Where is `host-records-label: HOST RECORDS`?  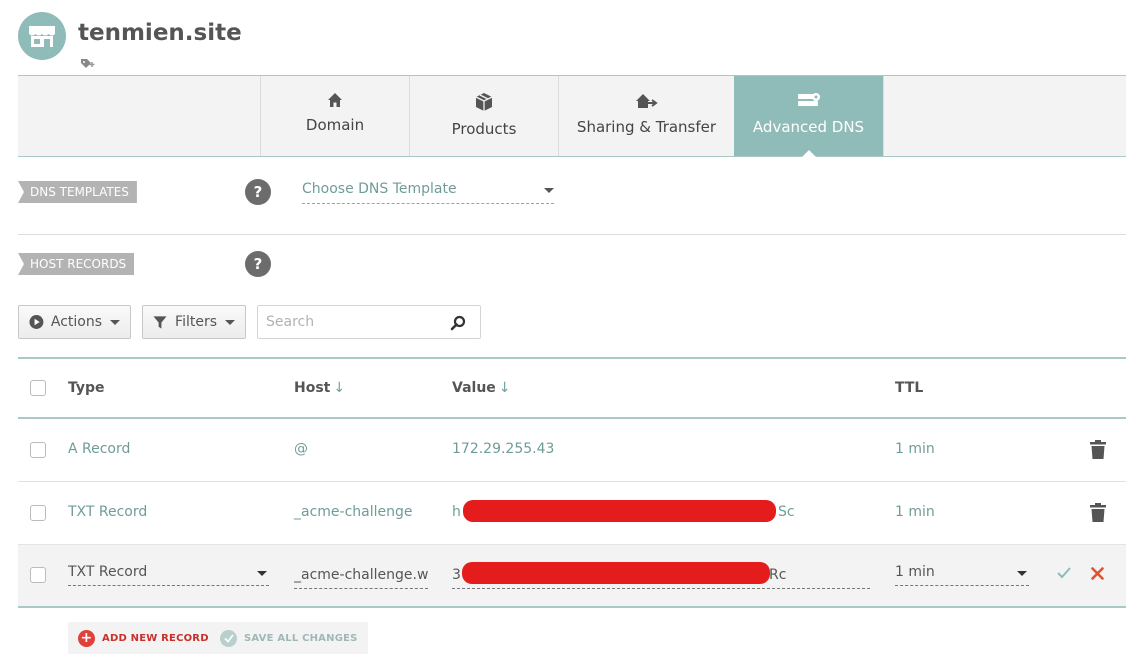 host-records-label: HOST RECORDS is located at coordinates (76, 264).